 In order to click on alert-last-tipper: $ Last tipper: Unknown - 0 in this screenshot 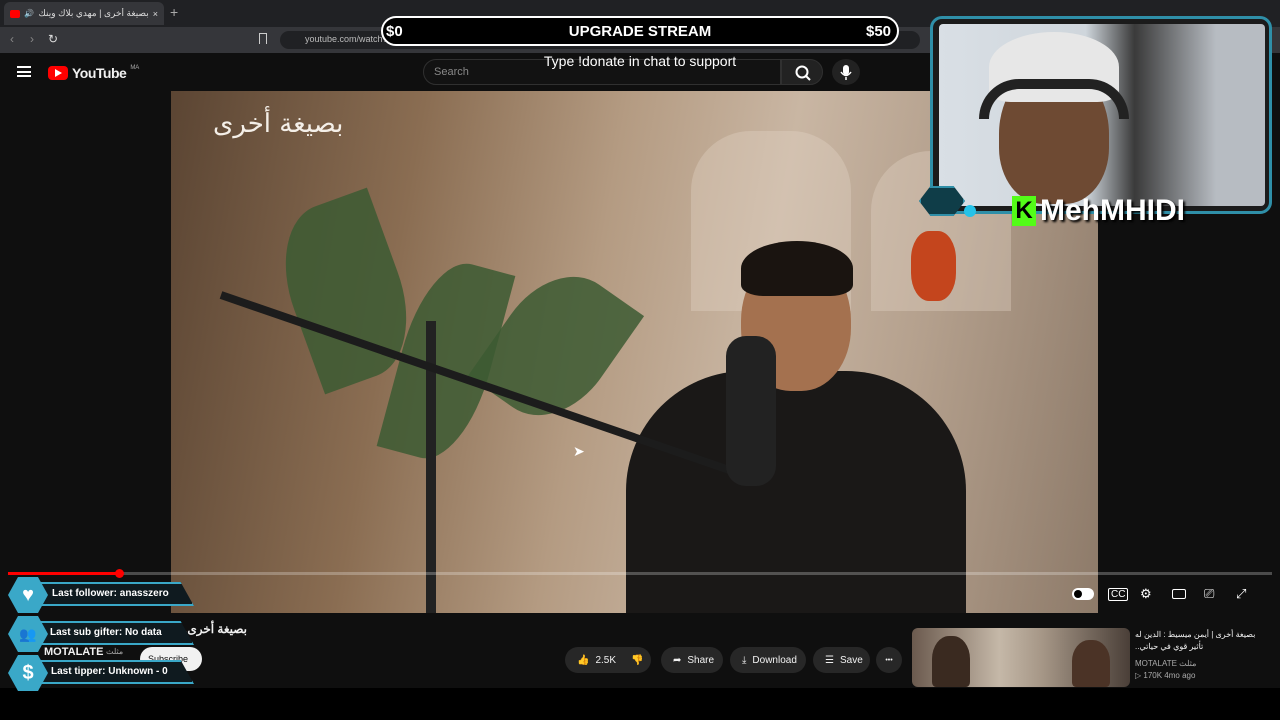, I will do `click(100, 673)`.